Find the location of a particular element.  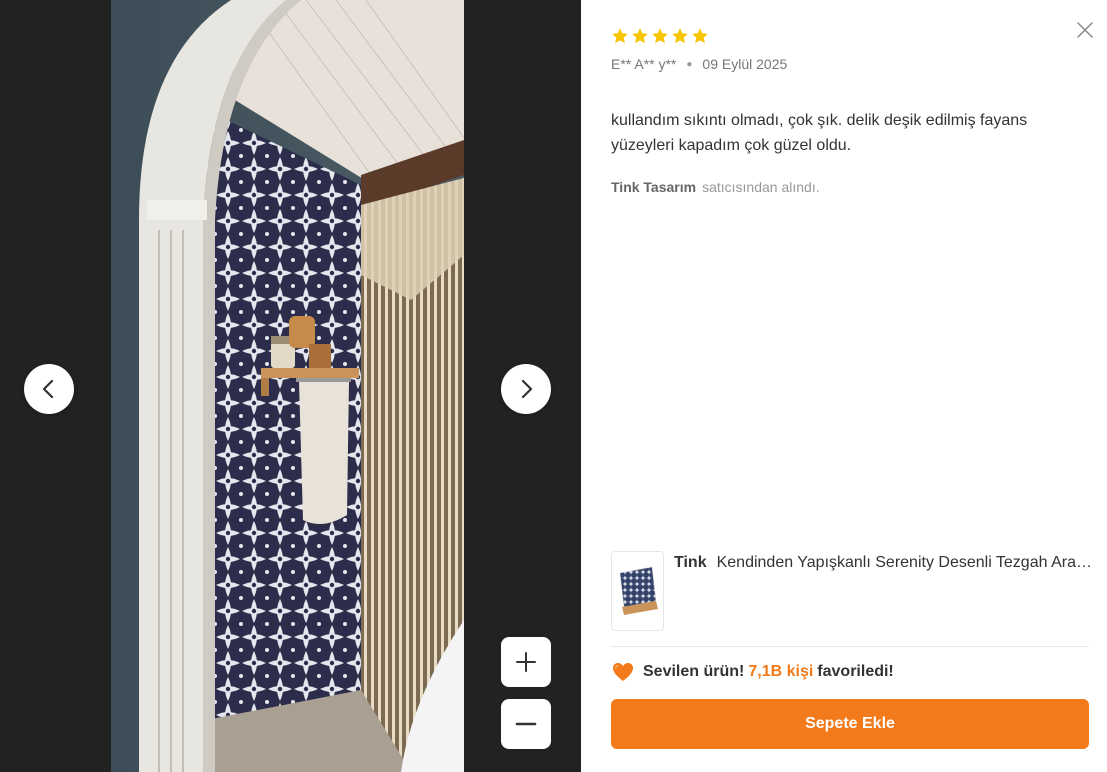

review-meta: E** A** y** ● 09 Eylül 2025 is located at coordinates (699, 64).